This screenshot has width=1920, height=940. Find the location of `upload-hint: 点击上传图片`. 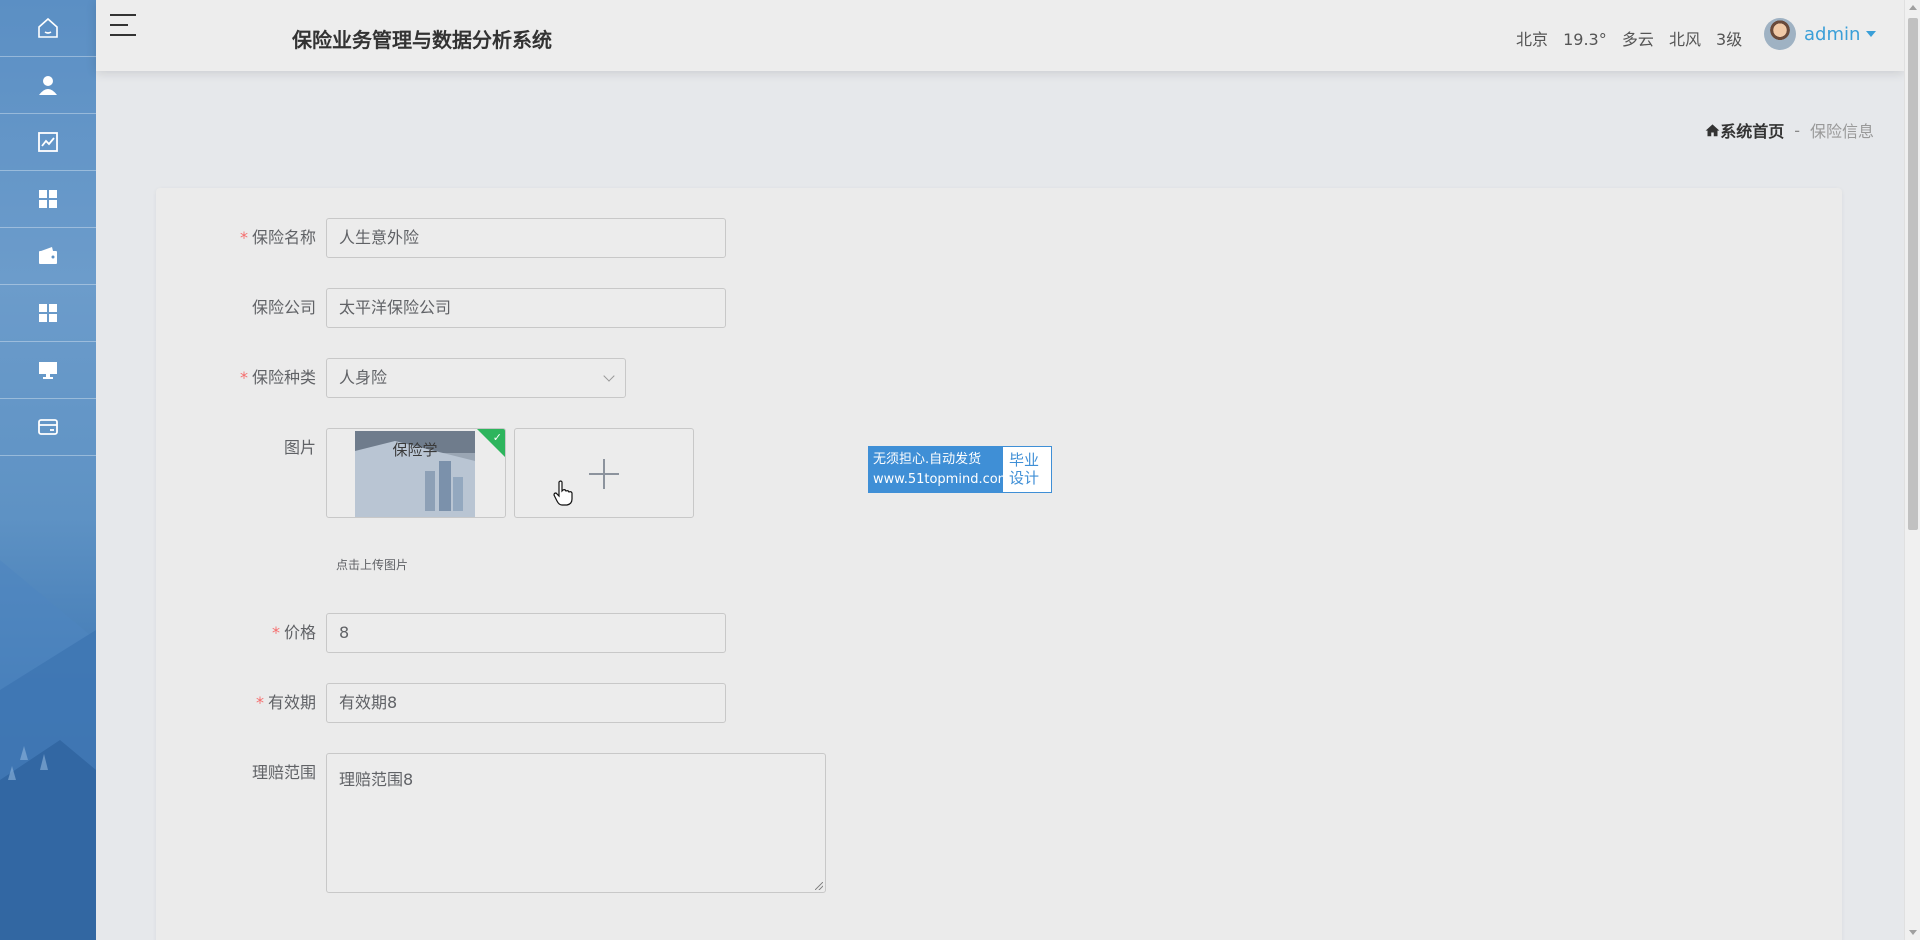

upload-hint: 点击上传图片 is located at coordinates (372, 565).